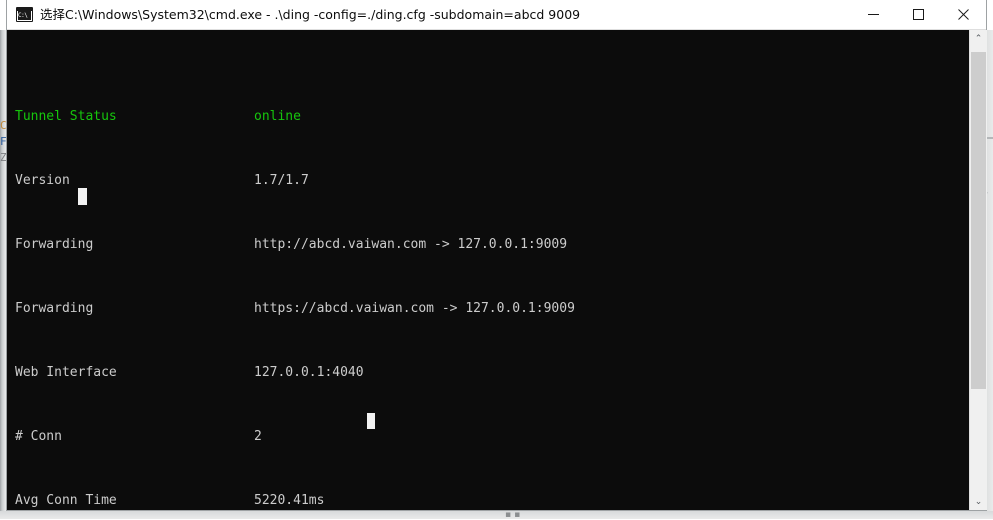 Image resolution: width=993 pixels, height=520 pixels. Describe the element at coordinates (38, 436) in the screenshot. I see `status-label-conn-count: # Conn` at that location.